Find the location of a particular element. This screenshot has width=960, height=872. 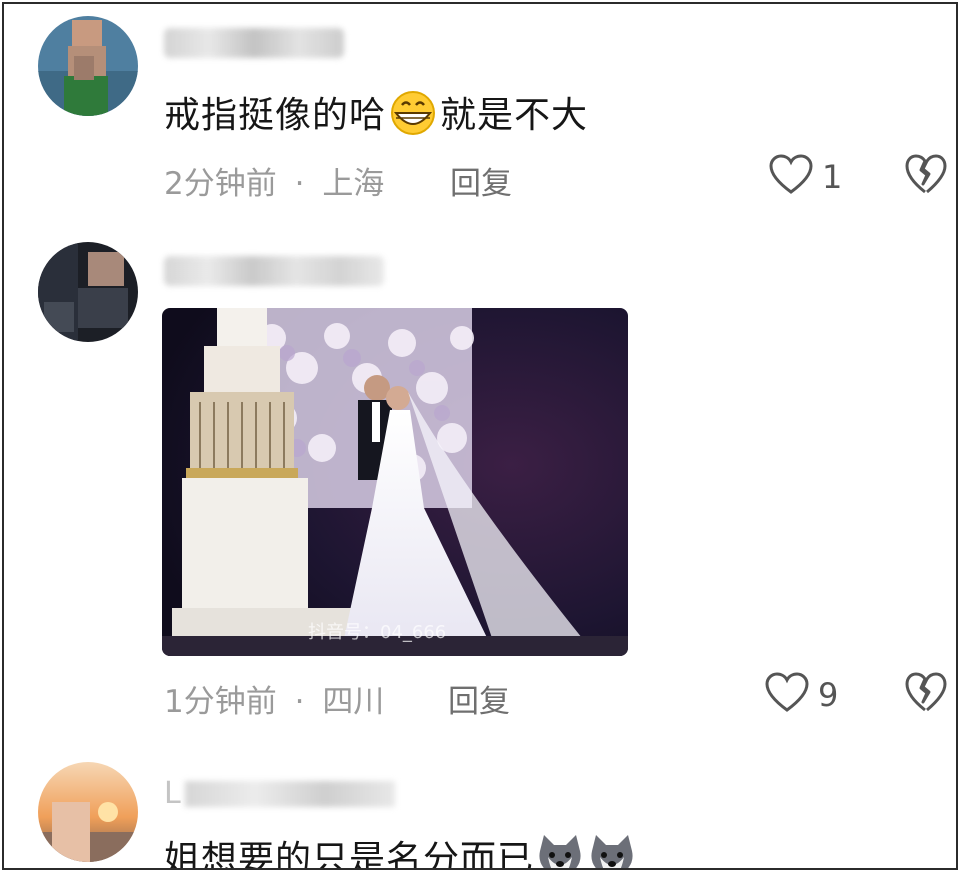

timestamp: 1分钟前 is located at coordinates (220, 702).